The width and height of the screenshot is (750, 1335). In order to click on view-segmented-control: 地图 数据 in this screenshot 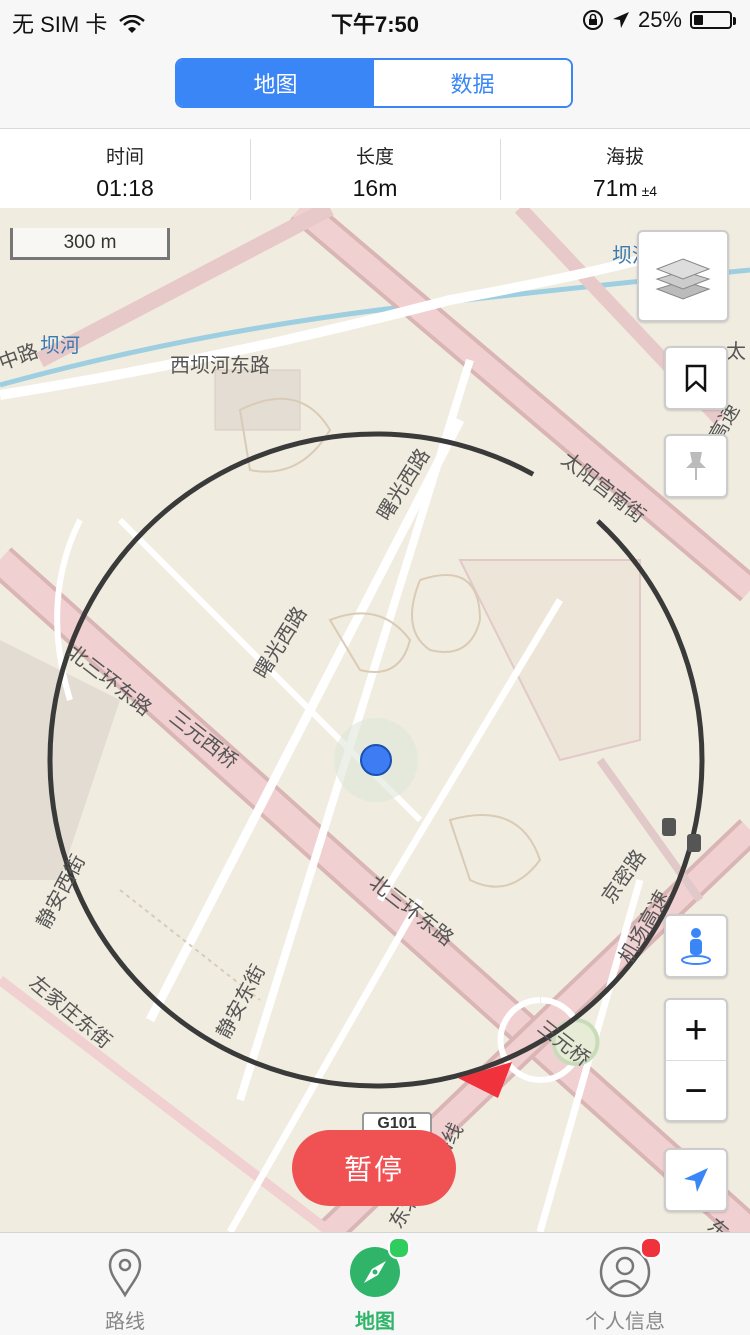, I will do `click(374, 83)`.